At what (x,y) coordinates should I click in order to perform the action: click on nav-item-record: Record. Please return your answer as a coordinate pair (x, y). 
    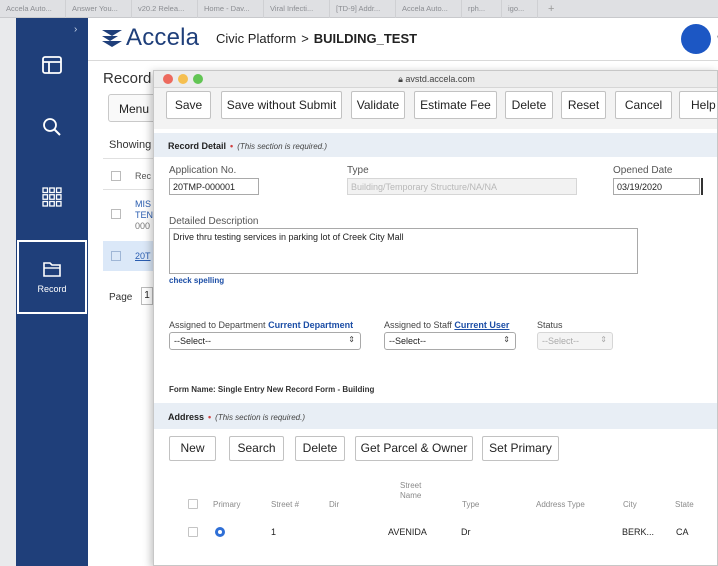
    Looking at the image, I should click on (52, 277).